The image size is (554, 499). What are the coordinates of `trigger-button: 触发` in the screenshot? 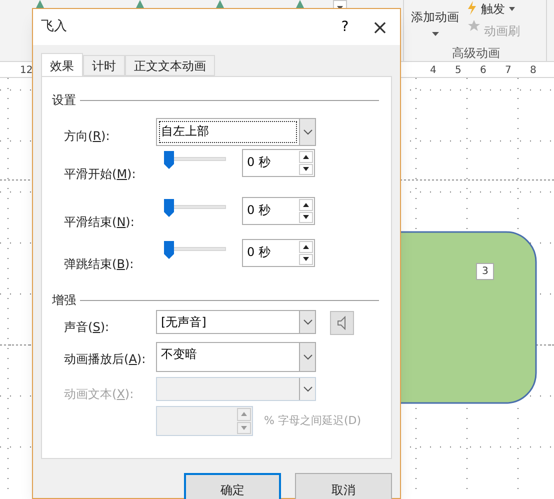 It's located at (498, 9).